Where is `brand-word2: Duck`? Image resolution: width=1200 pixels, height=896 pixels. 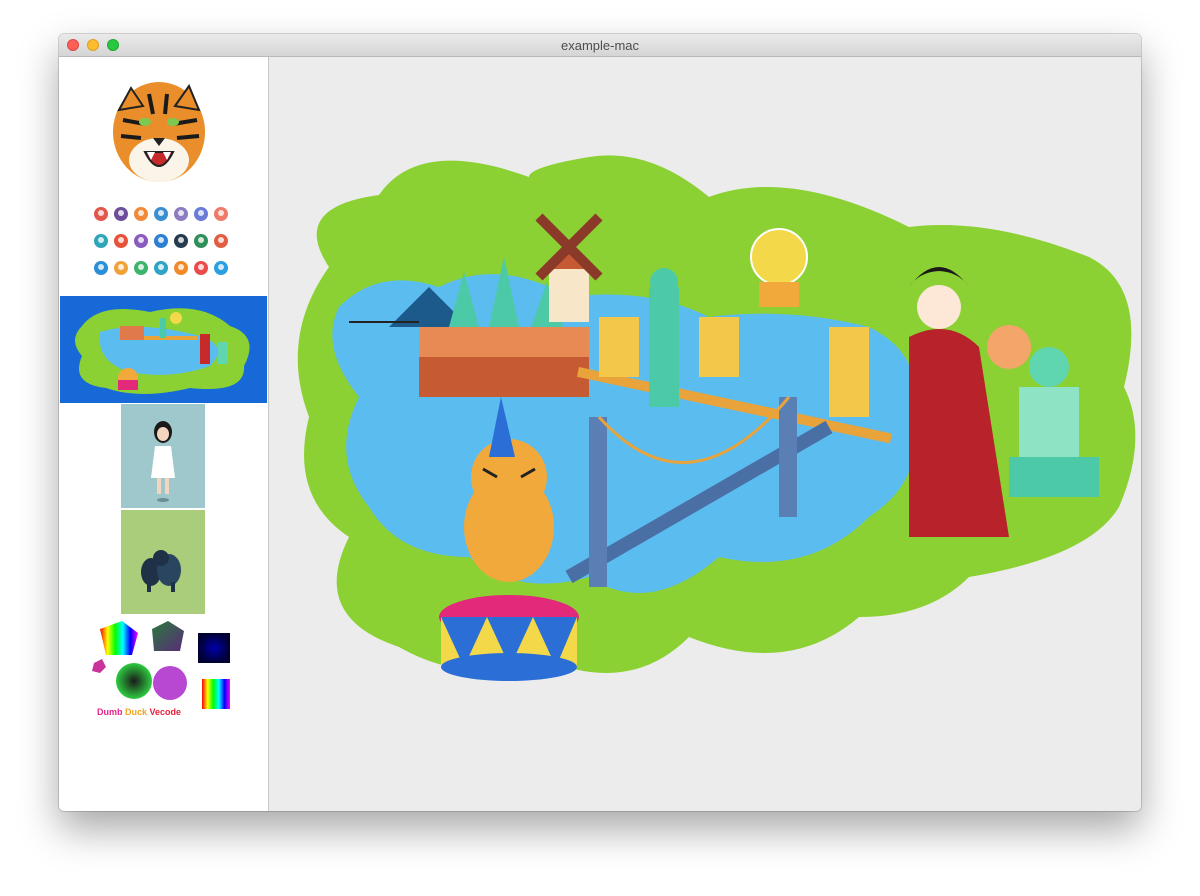
brand-word2: Duck is located at coordinates (135, 712).